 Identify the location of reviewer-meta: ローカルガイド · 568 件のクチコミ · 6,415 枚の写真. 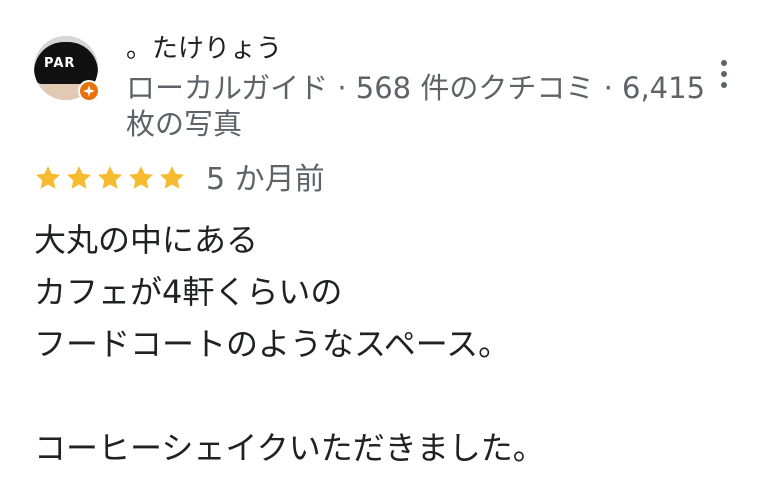
(416, 106).